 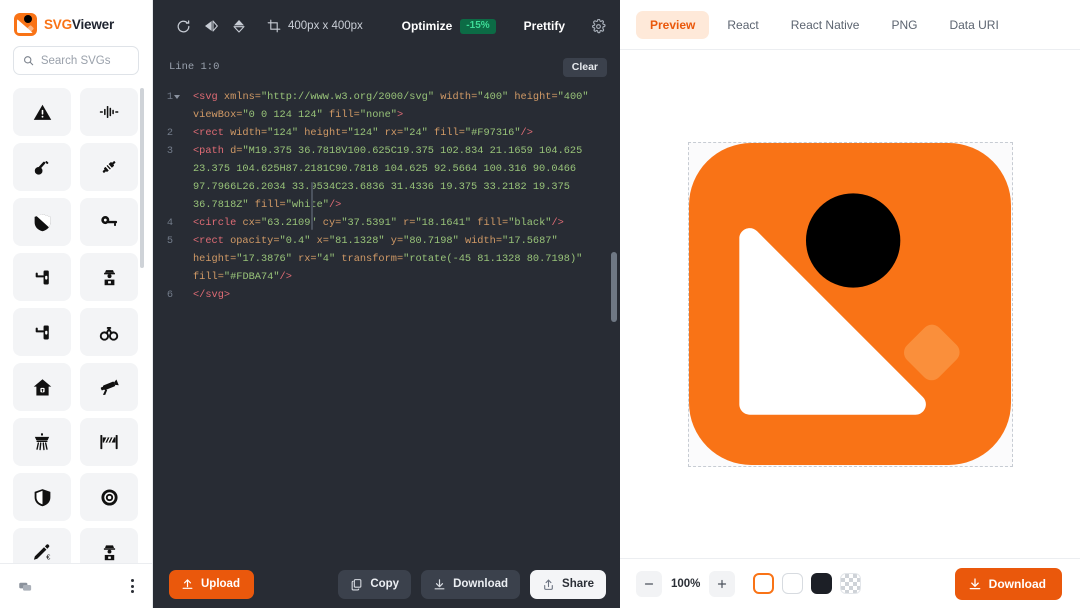 I want to click on kebab-menu-icon, so click(x=132, y=586).